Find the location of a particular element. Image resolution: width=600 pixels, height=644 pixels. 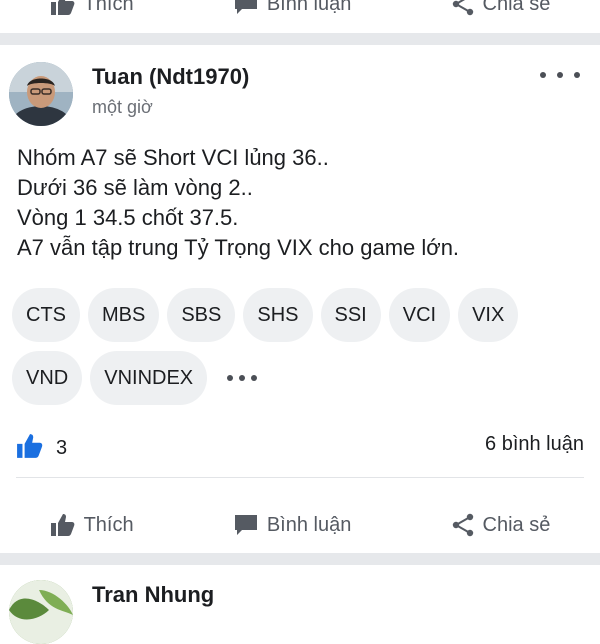

next-author-avatar is located at coordinates (41, 612).